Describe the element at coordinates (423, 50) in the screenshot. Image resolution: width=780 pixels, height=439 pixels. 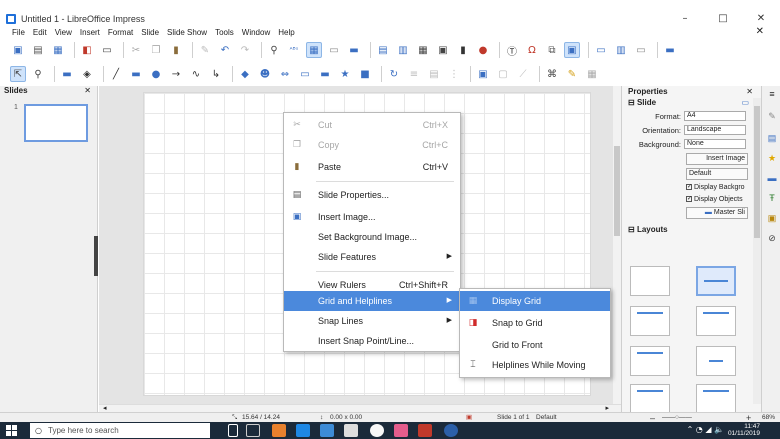
I see `table-icon: ▦` at that location.